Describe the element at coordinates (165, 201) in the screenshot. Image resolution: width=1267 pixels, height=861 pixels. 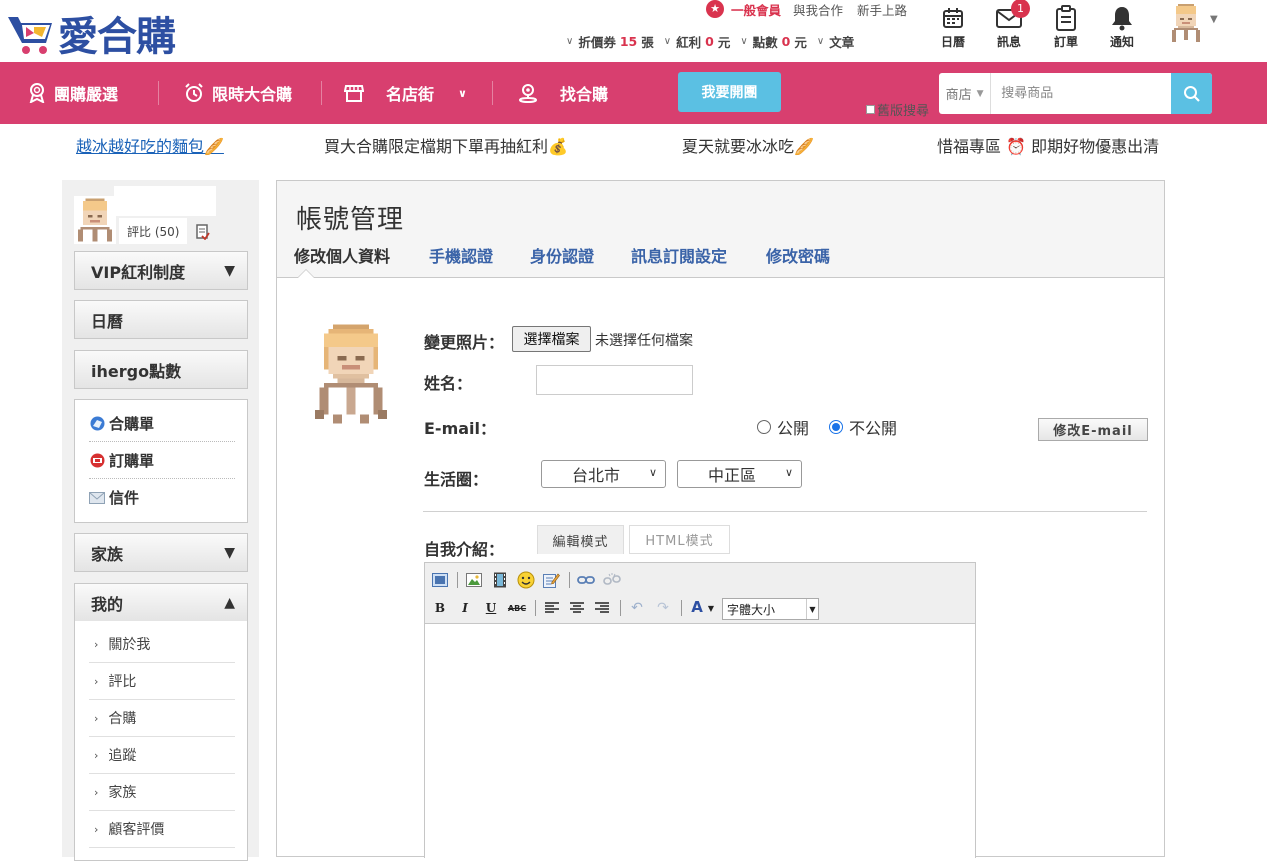
I see `username-area` at that location.